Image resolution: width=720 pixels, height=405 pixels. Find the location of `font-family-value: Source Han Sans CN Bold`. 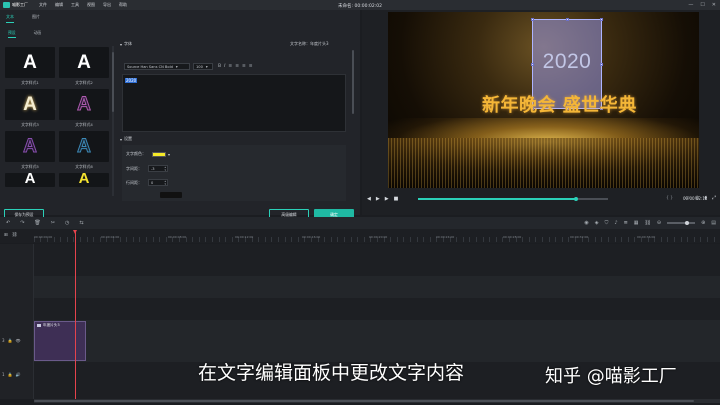

font-family-value: Source Han Sans CN Bold is located at coordinates (150, 66).